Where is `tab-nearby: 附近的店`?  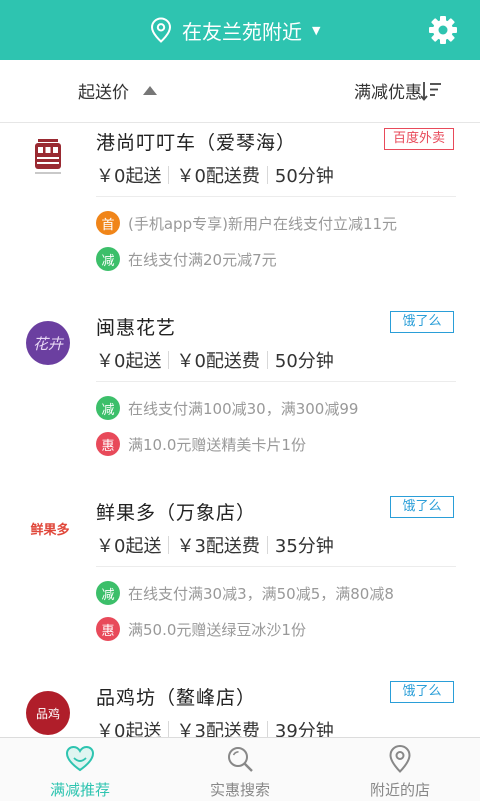
tab-nearby: 附近的店 is located at coordinates (400, 769).